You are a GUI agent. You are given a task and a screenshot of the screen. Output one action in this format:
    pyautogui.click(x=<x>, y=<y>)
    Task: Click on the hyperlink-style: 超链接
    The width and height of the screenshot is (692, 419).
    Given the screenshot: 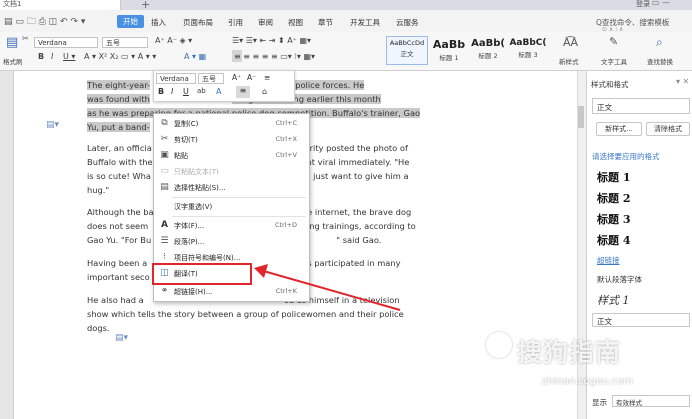 What is the action you would take?
    pyautogui.click(x=608, y=260)
    